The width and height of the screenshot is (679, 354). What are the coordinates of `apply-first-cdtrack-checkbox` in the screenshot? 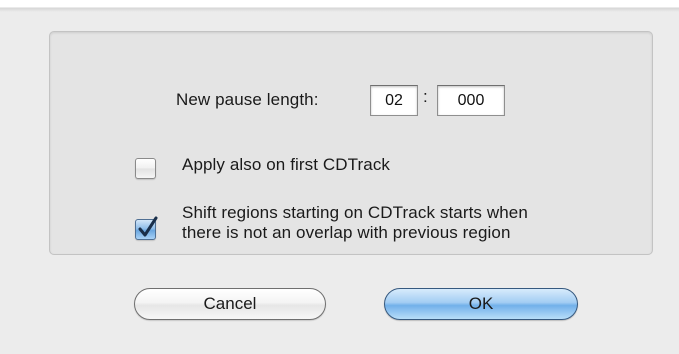 It's located at (145, 168).